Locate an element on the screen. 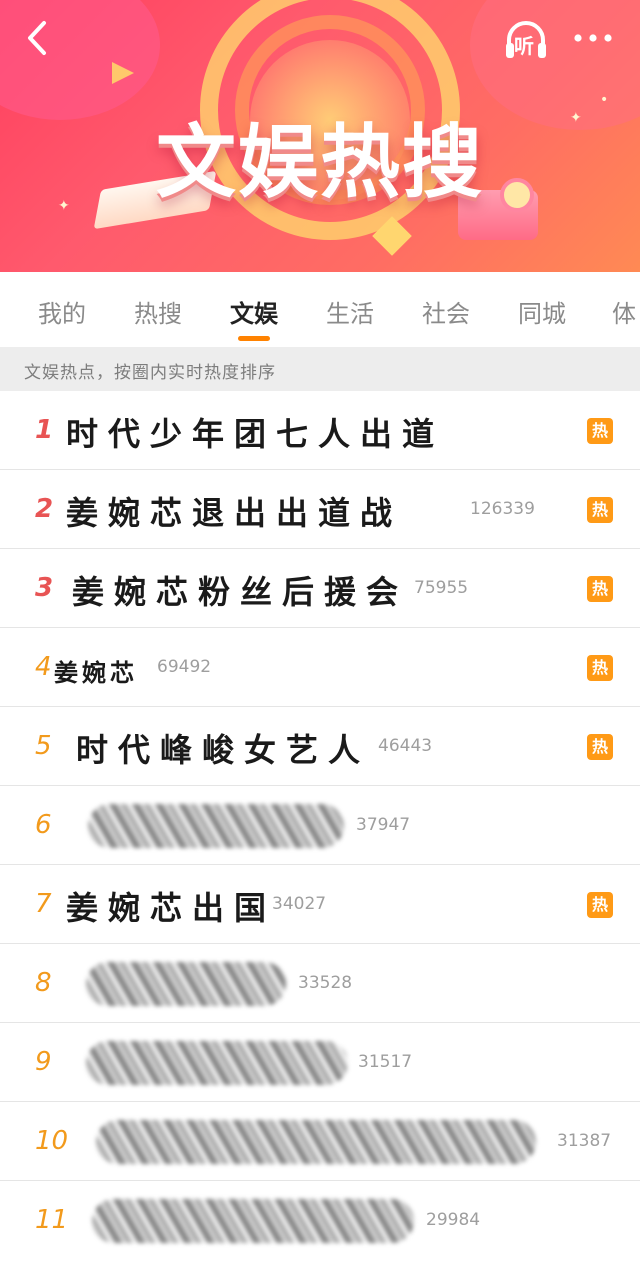 The width and height of the screenshot is (640, 1268). list-item: 11 29984 is located at coordinates (320, 1220).